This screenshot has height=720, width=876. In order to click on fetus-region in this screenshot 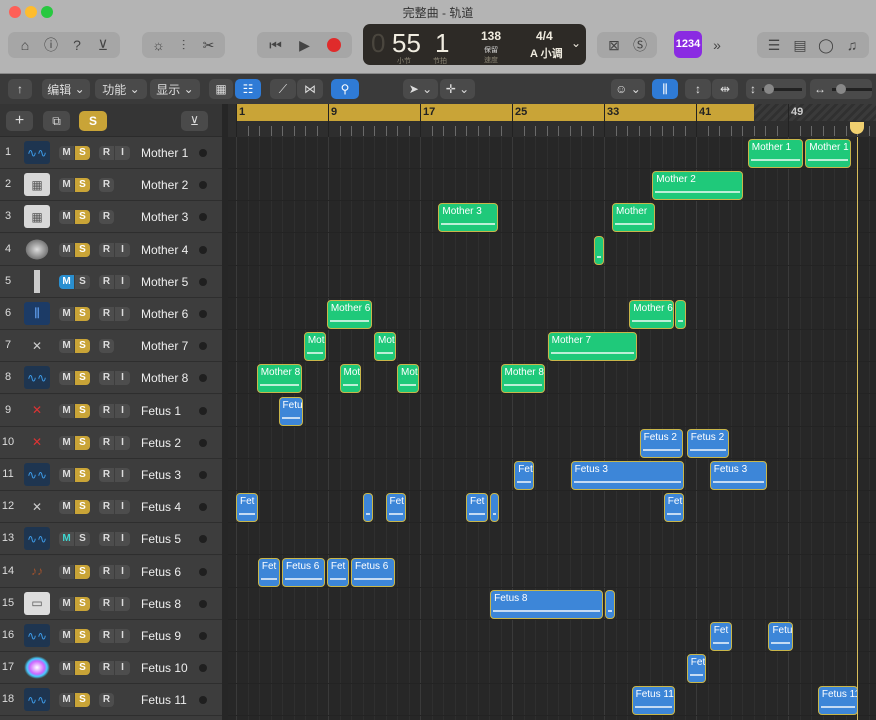, I will do `click(367, 508)`.